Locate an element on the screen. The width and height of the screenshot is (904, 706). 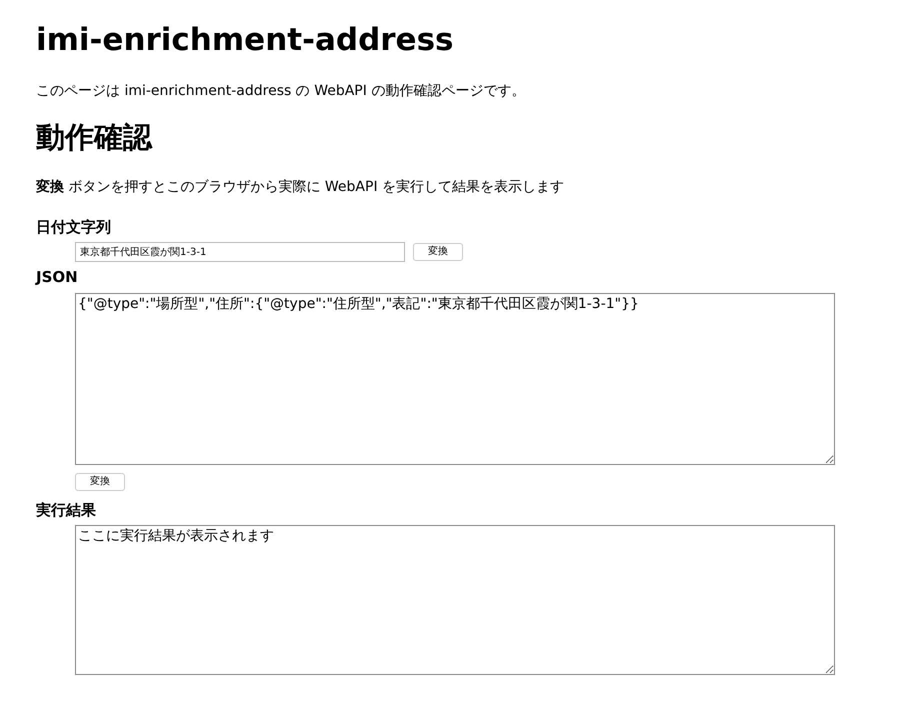
field-label: JSON is located at coordinates (57, 277).